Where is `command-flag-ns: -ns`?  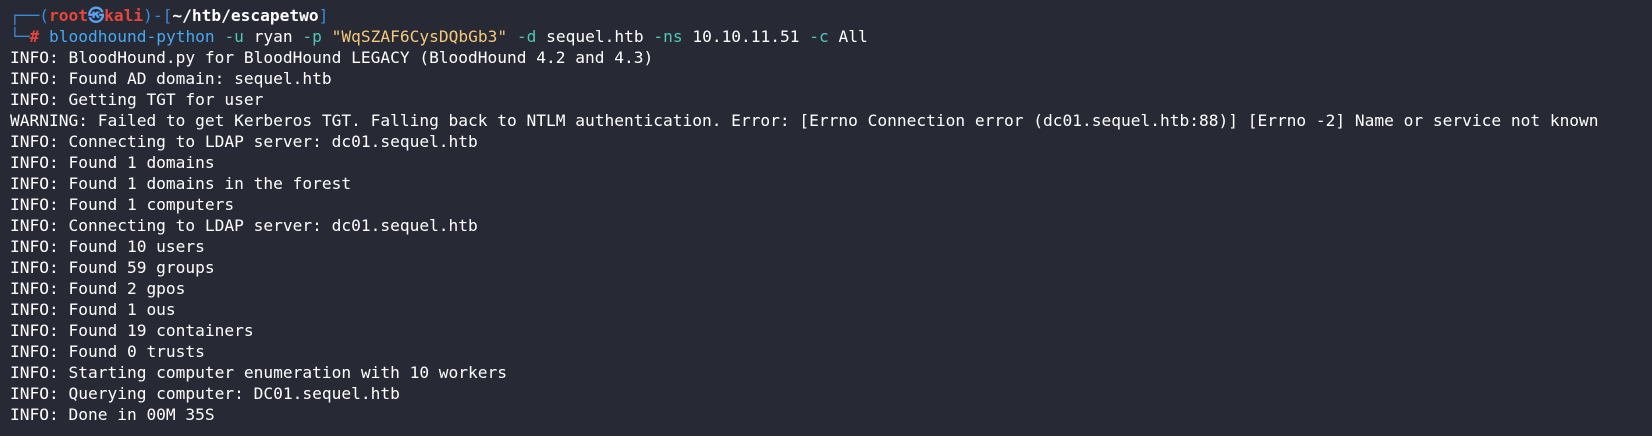
command-flag-ns: -ns is located at coordinates (668, 36).